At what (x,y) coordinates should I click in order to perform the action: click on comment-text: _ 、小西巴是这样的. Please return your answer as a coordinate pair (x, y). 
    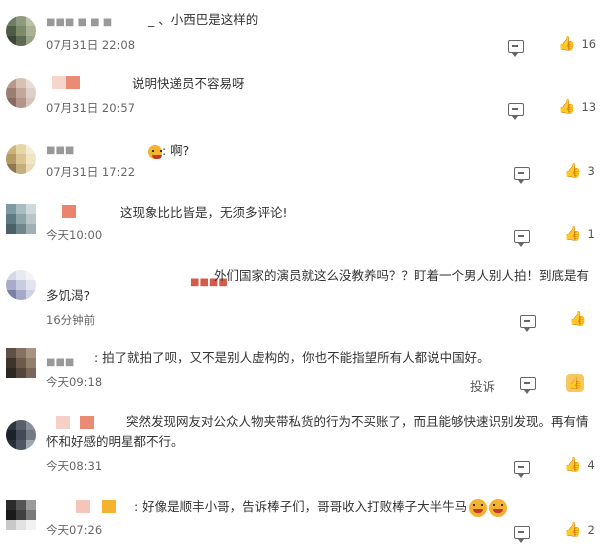
    Looking at the image, I should click on (203, 19).